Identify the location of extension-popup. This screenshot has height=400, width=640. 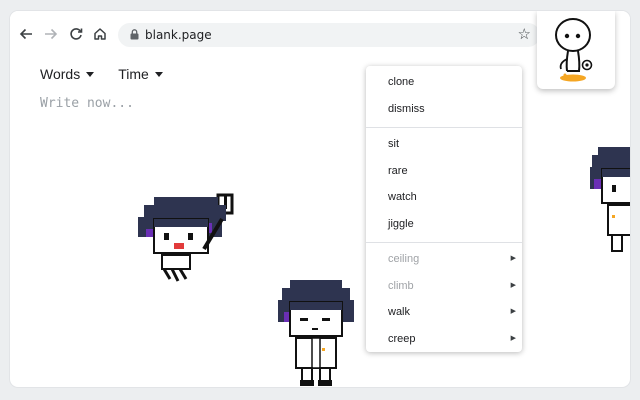
(576, 50).